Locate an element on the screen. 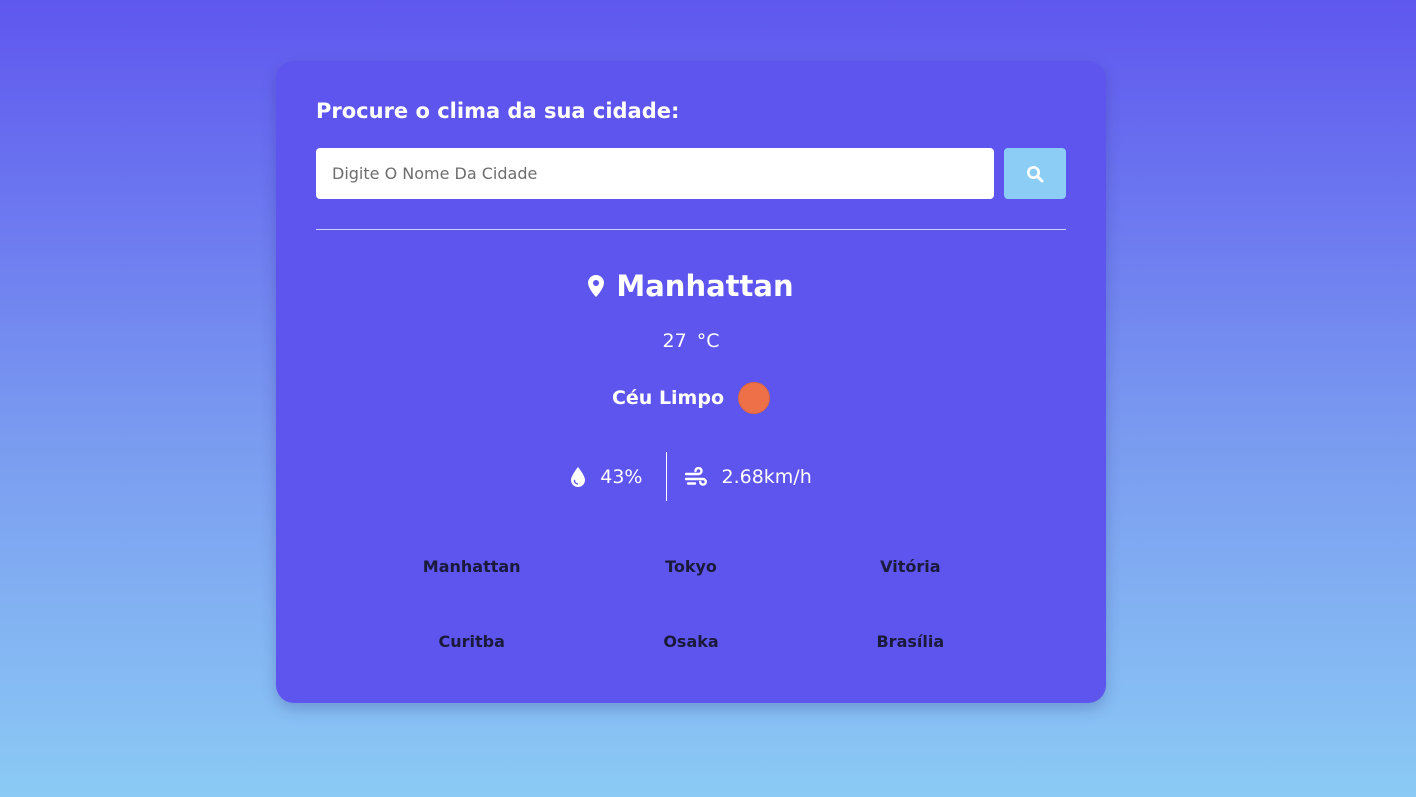 Image resolution: width=1416 pixels, height=797 pixels. location-pin-icon is located at coordinates (596, 286).